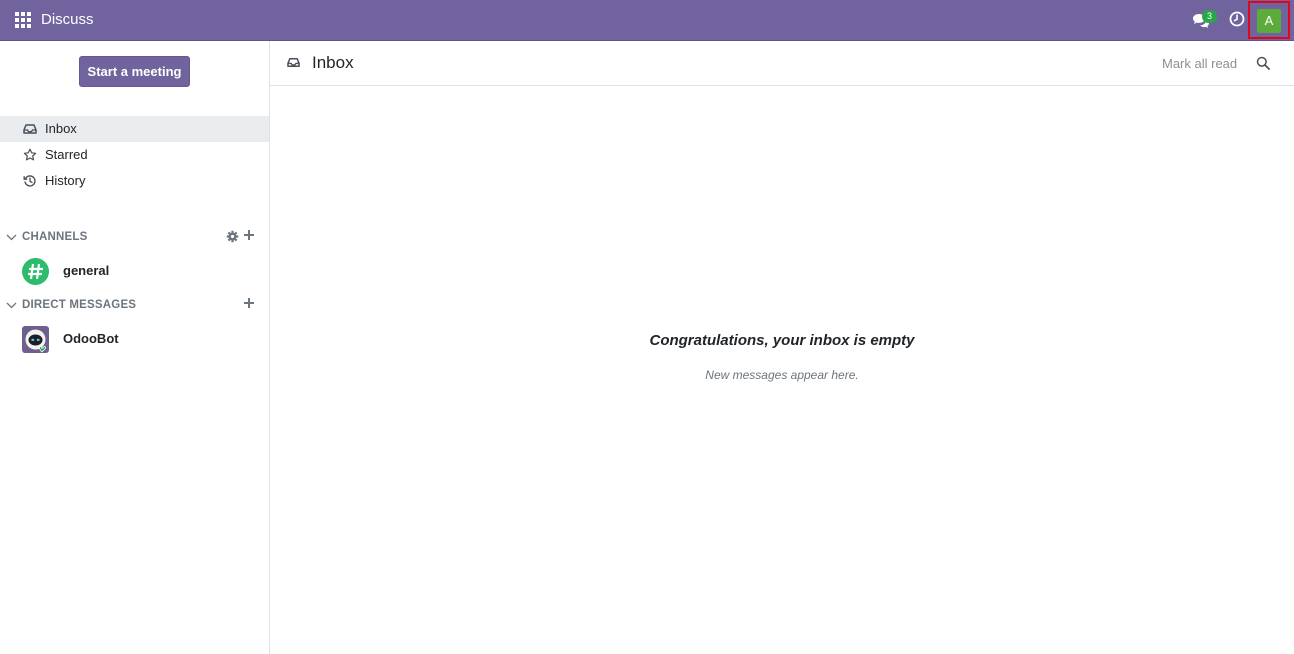 This screenshot has width=1294, height=654. I want to click on clock-icon, so click(1237, 19).